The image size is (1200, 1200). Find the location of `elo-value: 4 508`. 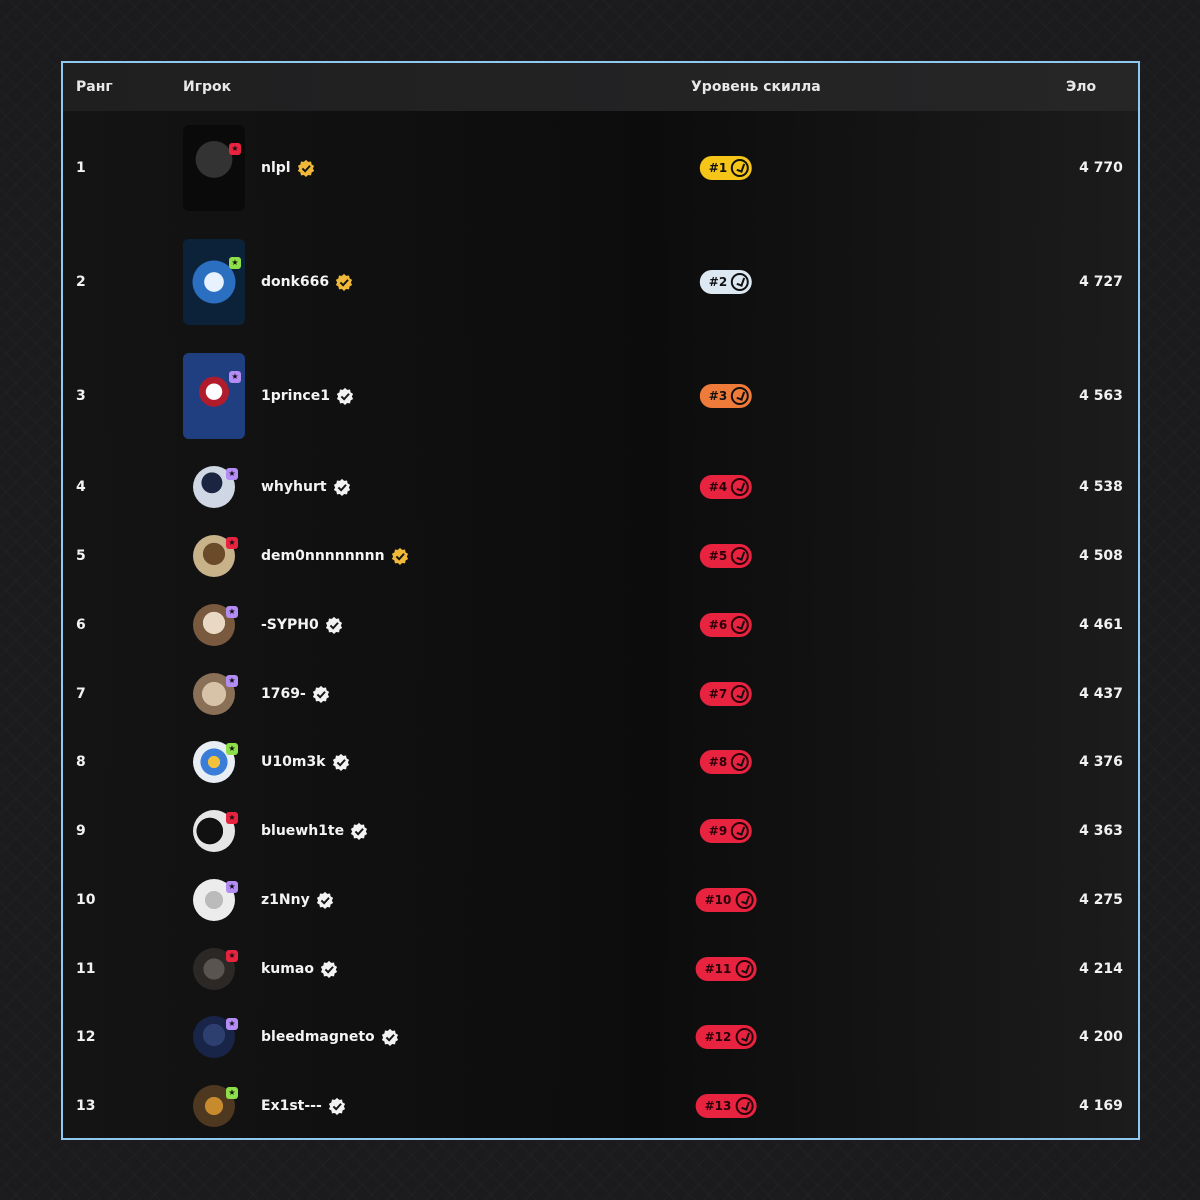

elo-value: 4 508 is located at coordinates (1101, 555).